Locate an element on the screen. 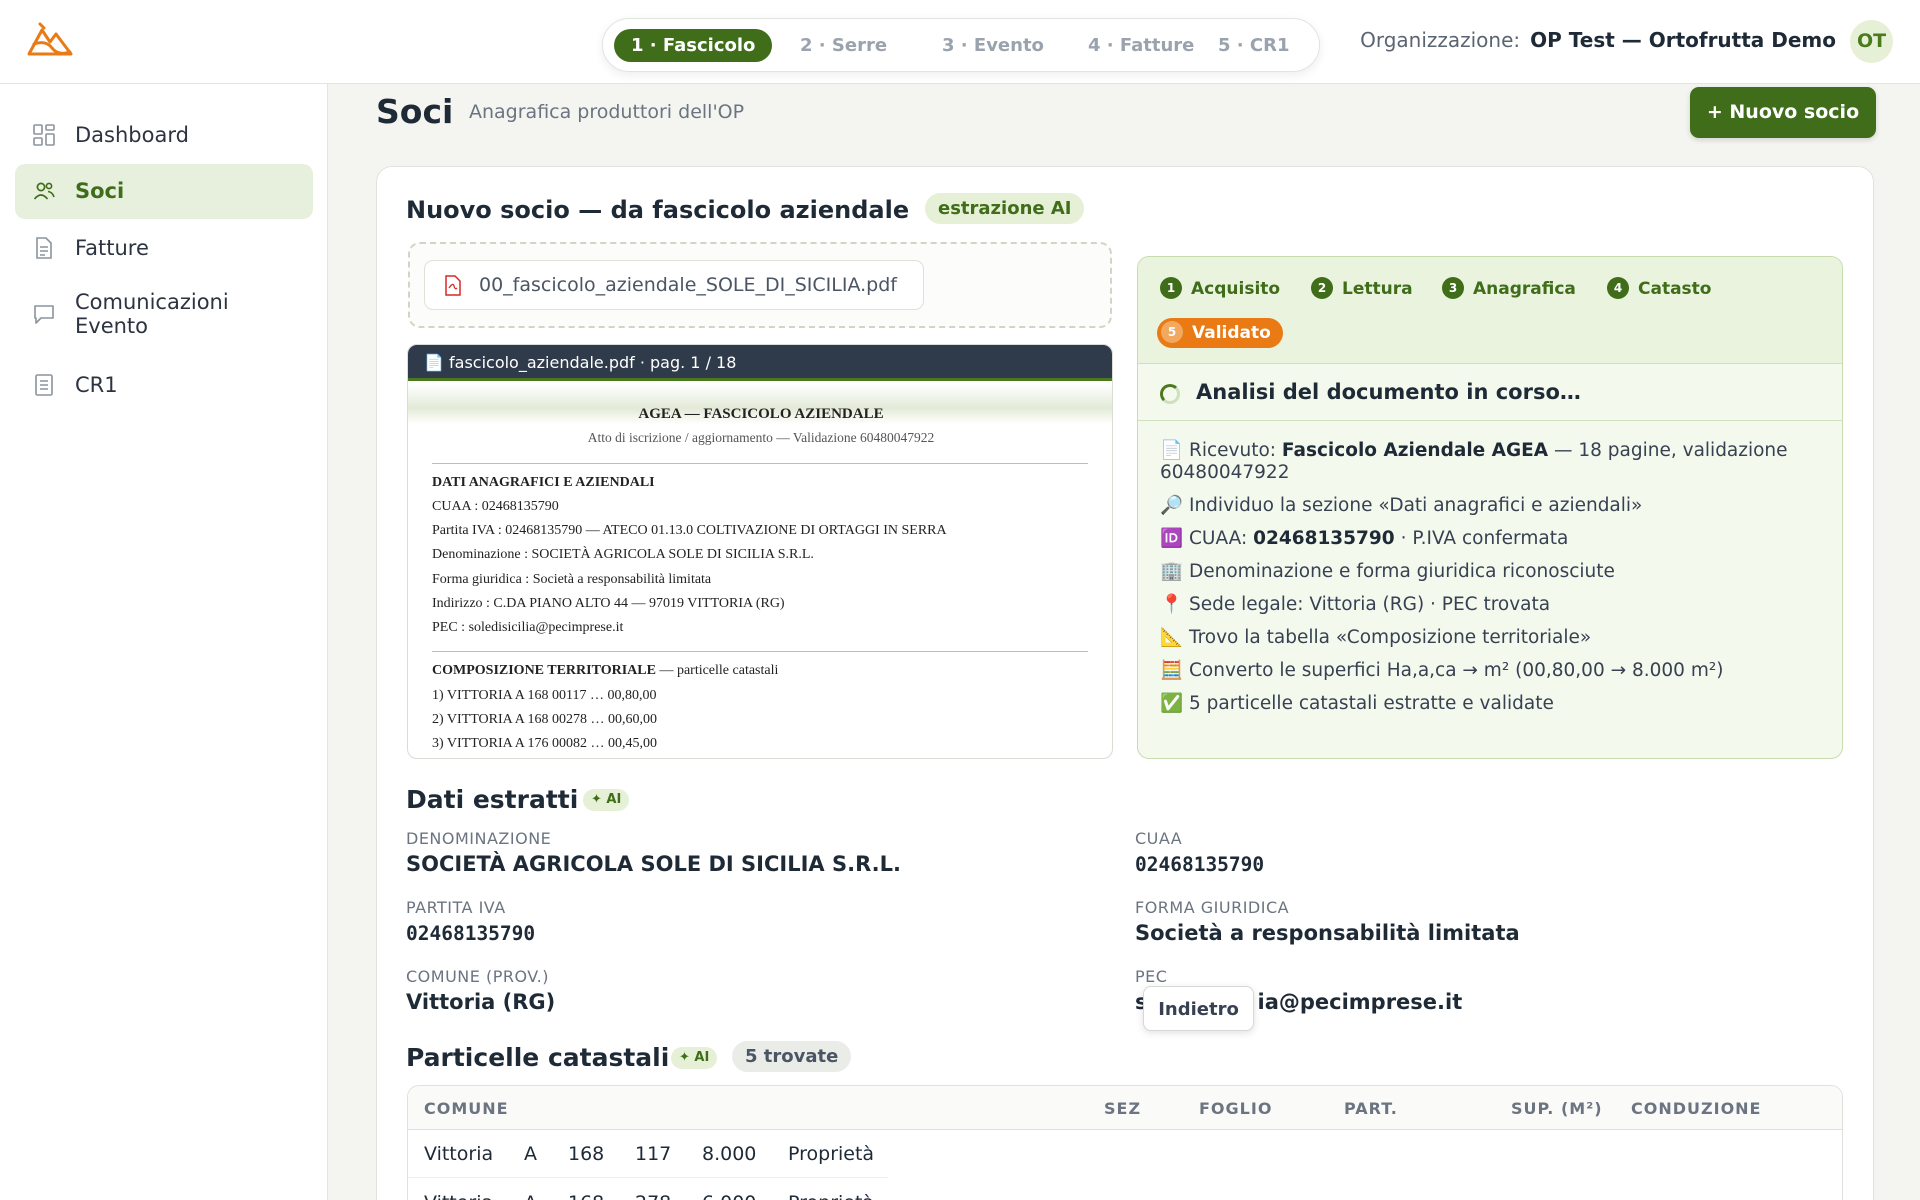 This screenshot has height=1200, width=1920. wizard-step-cr1: 5 · CR1 is located at coordinates (1254, 45).